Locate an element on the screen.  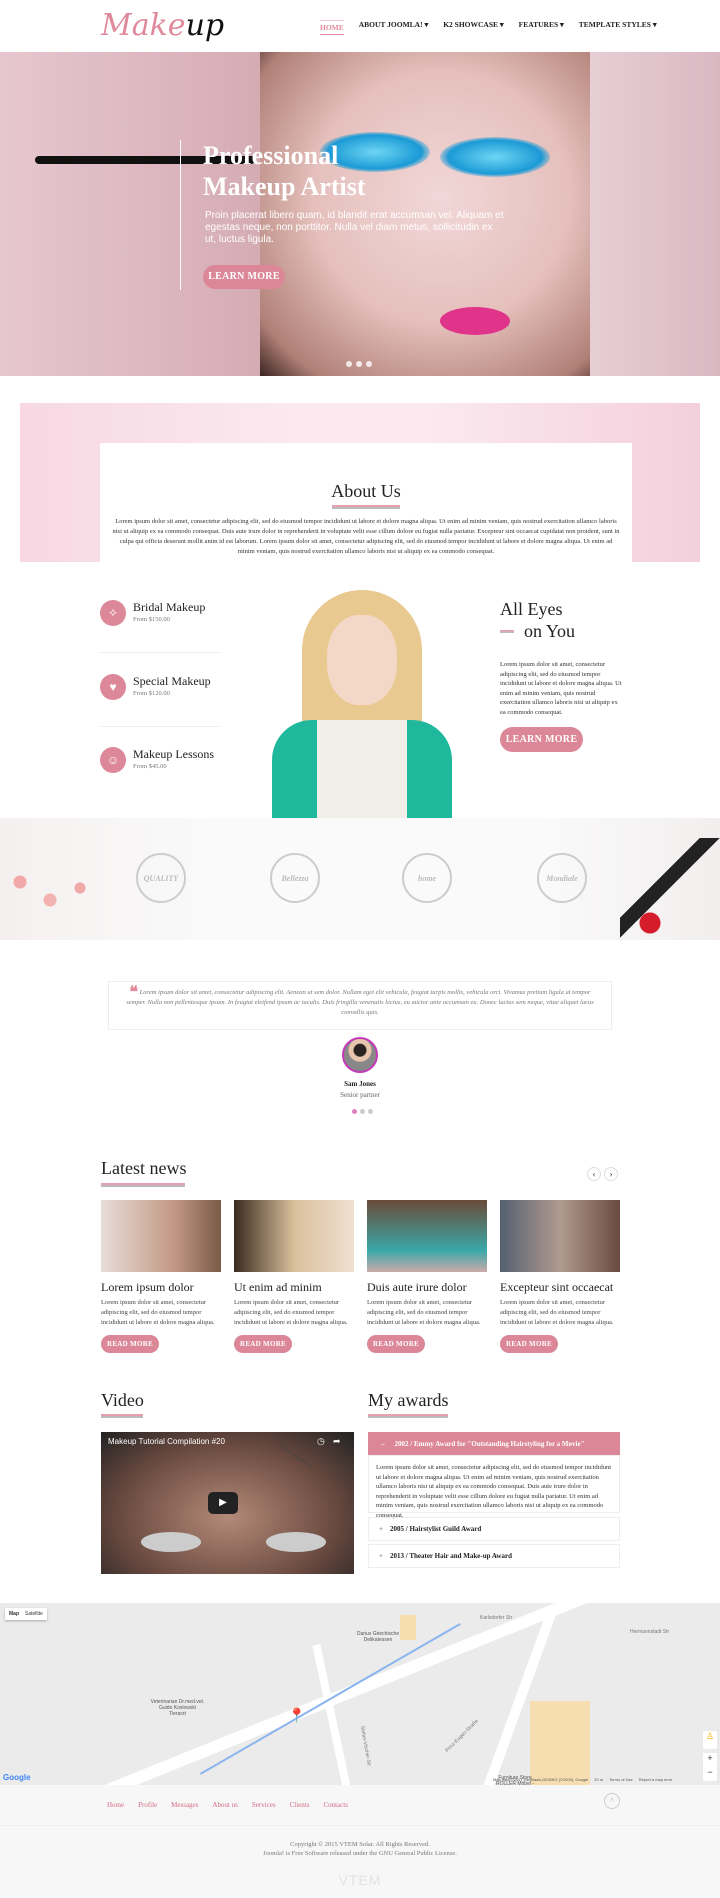
logo: Makeup is located at coordinates (162, 25).